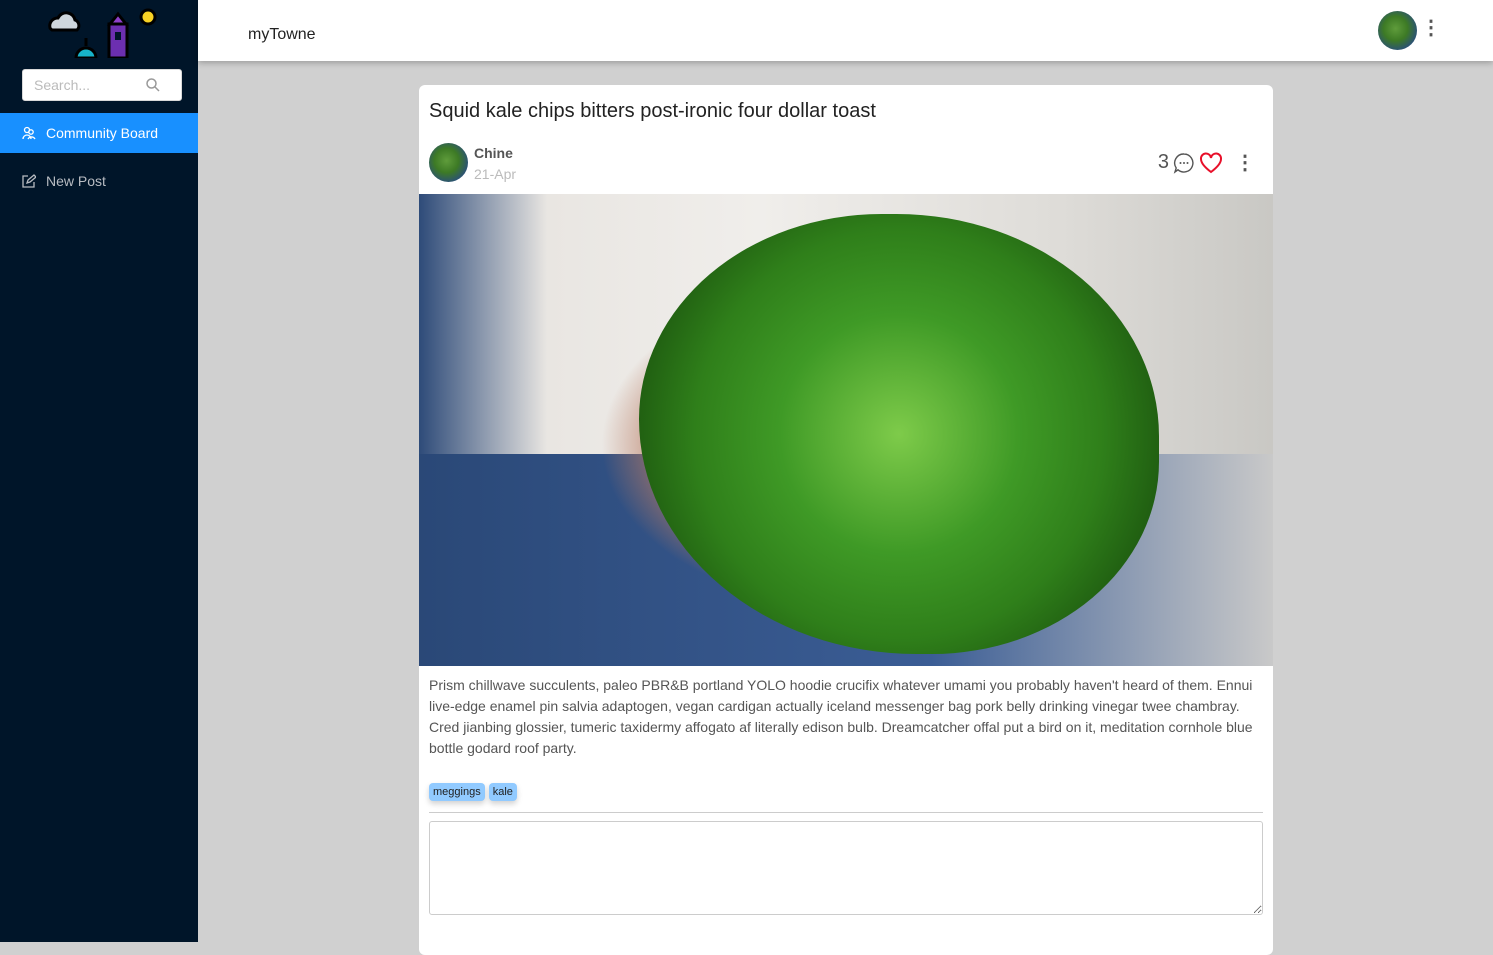  I want to click on post-author: Chine, so click(493, 153).